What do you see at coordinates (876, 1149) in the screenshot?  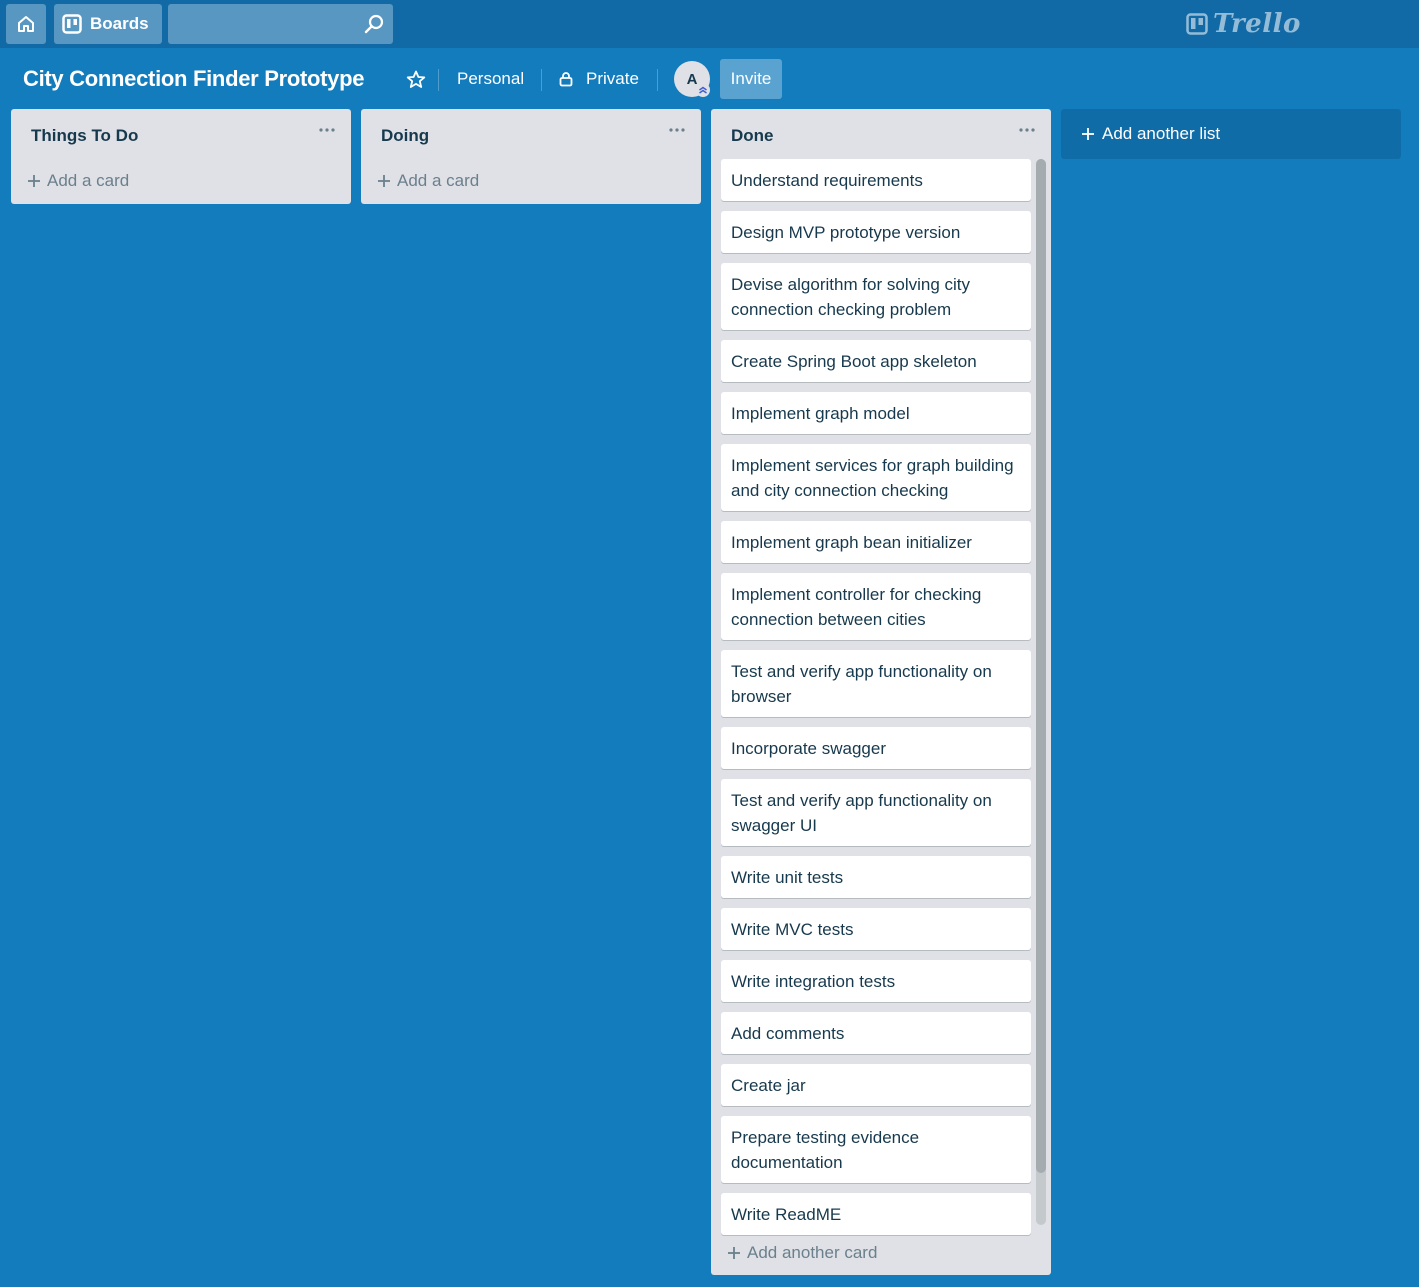 I see `card: Prepare testing evidence documentation` at bounding box center [876, 1149].